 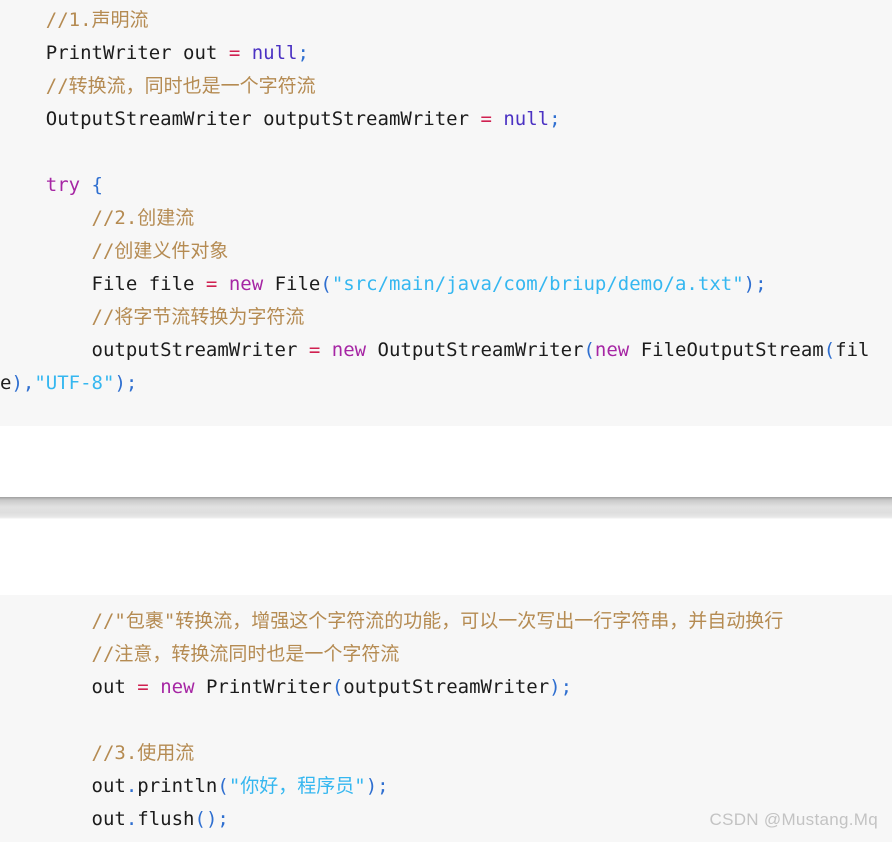 I want to click on code-line: //转换流，同时也是一个字符流, so click(x=446, y=86).